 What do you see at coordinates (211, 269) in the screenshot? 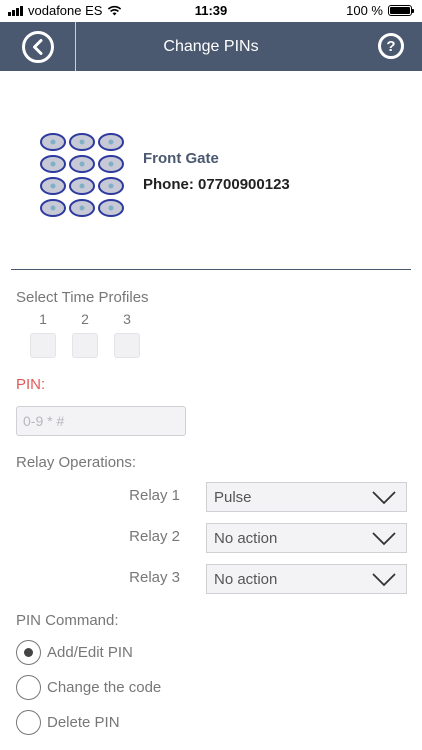
I see `section-divider` at bounding box center [211, 269].